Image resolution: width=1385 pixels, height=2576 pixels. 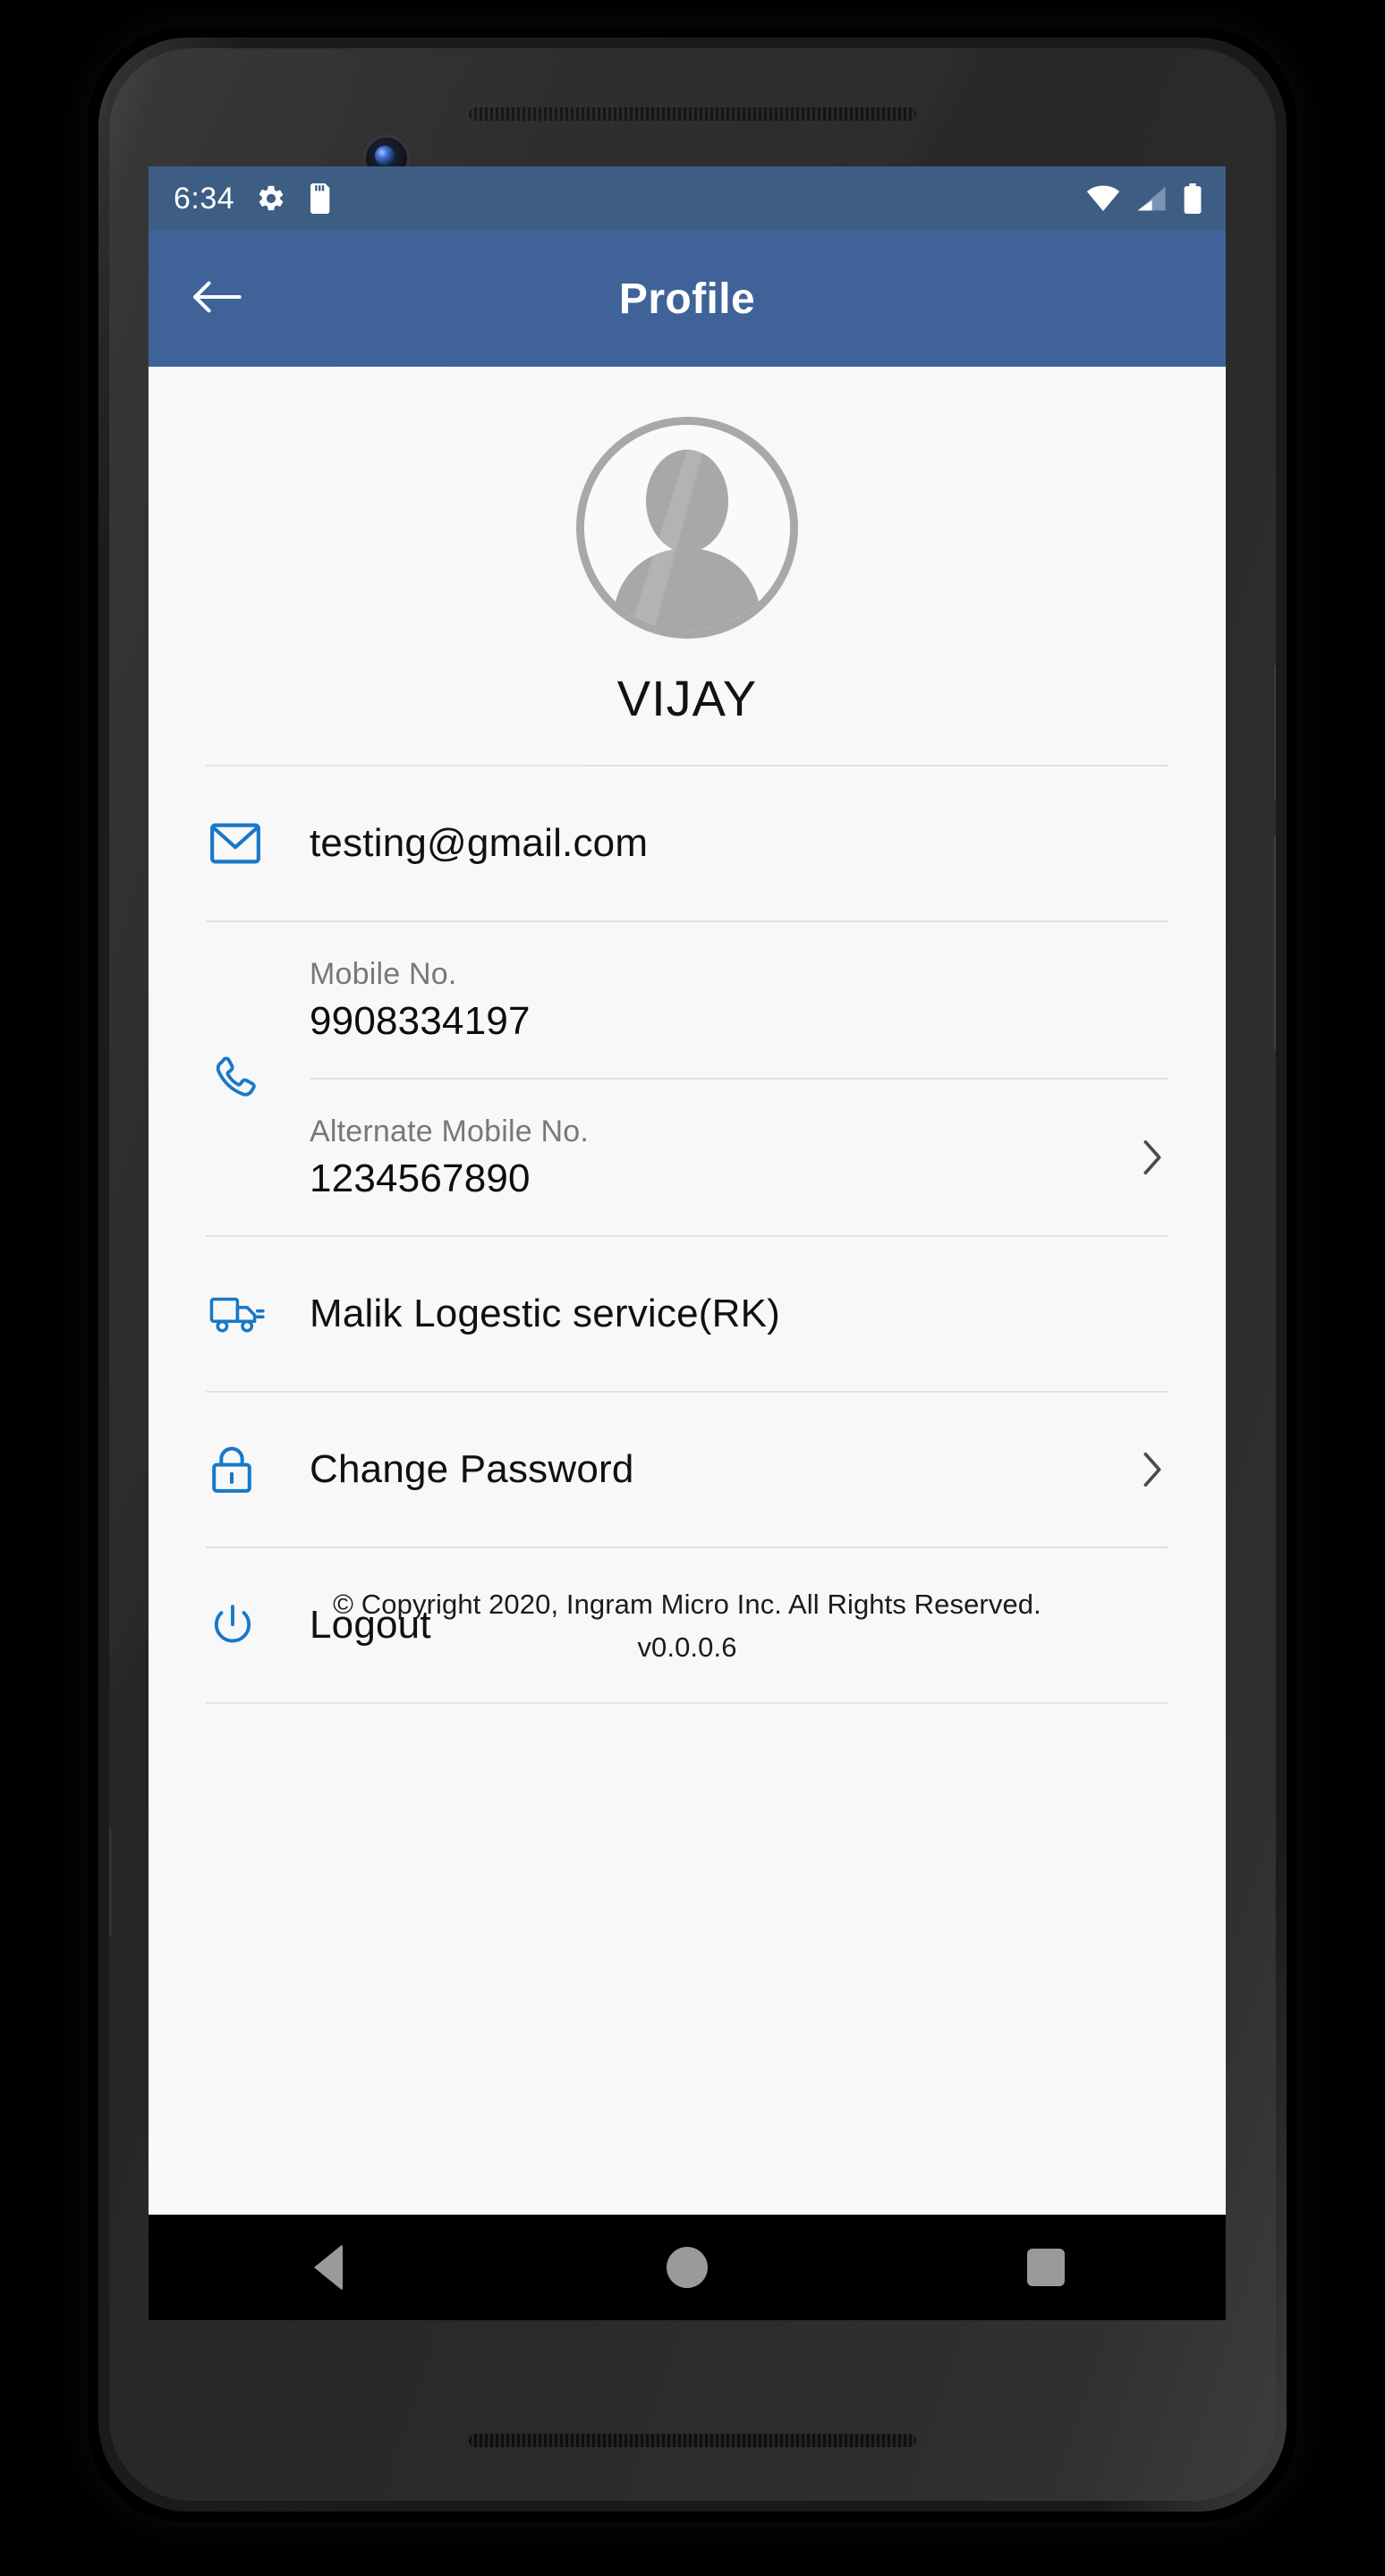 What do you see at coordinates (258, 1469) in the screenshot?
I see `lock-icon` at bounding box center [258, 1469].